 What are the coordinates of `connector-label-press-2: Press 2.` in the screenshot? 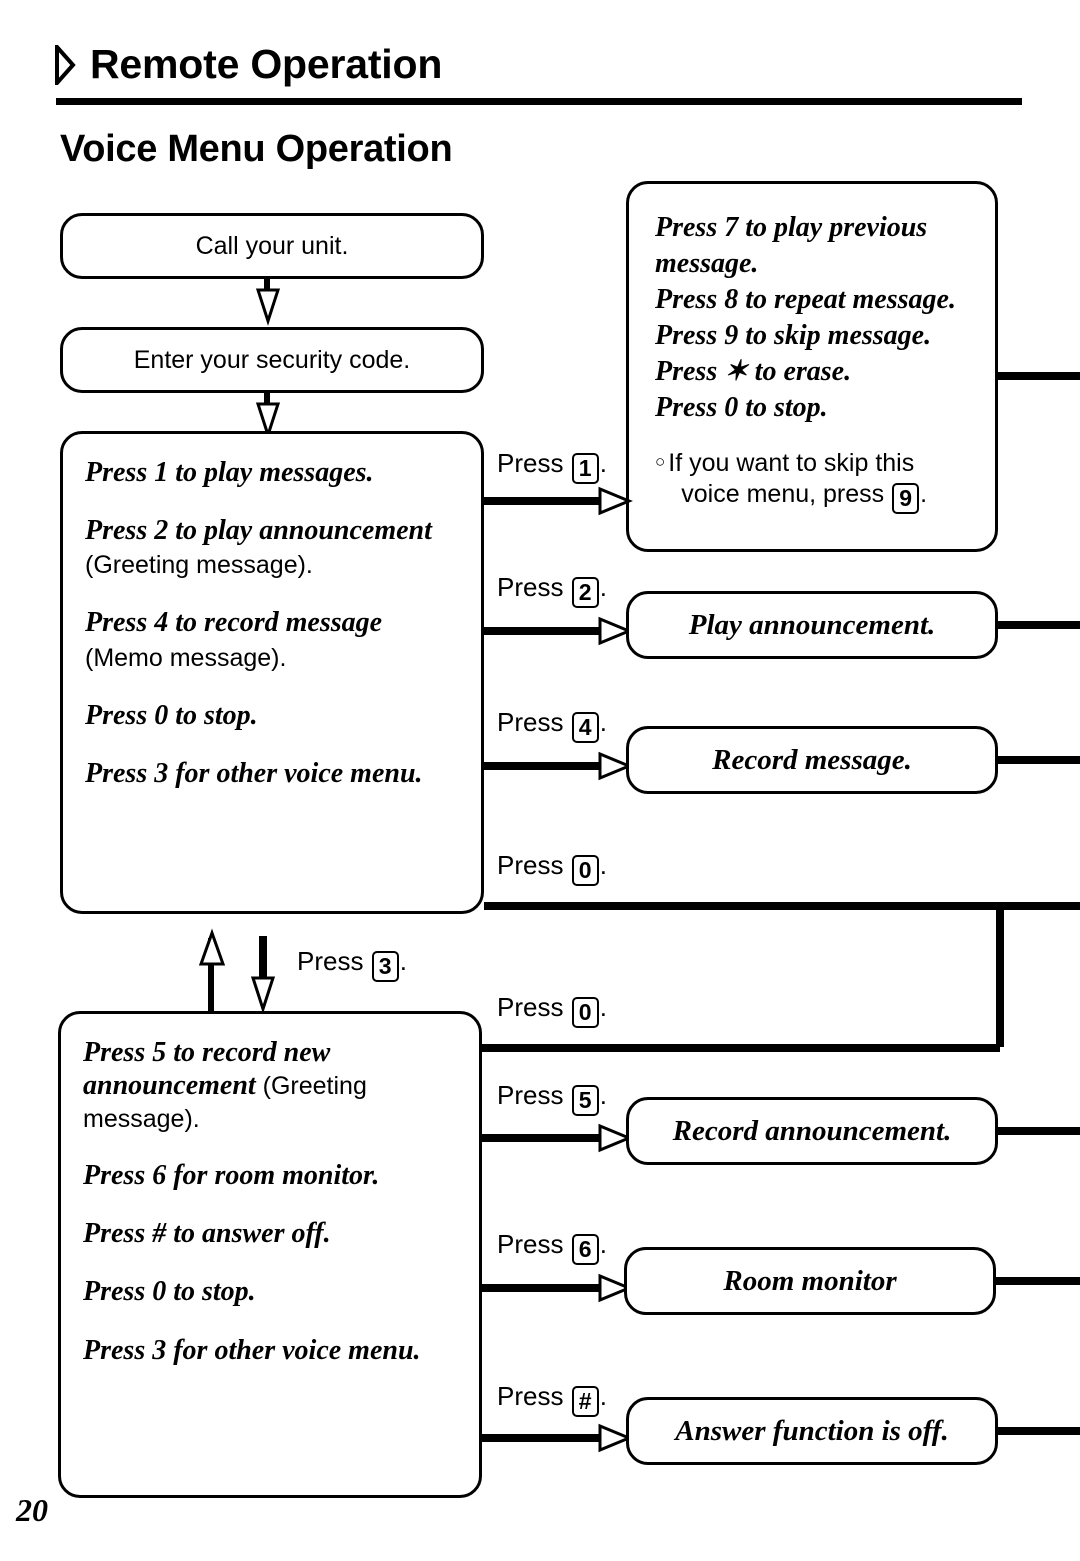 It's located at (552, 591).